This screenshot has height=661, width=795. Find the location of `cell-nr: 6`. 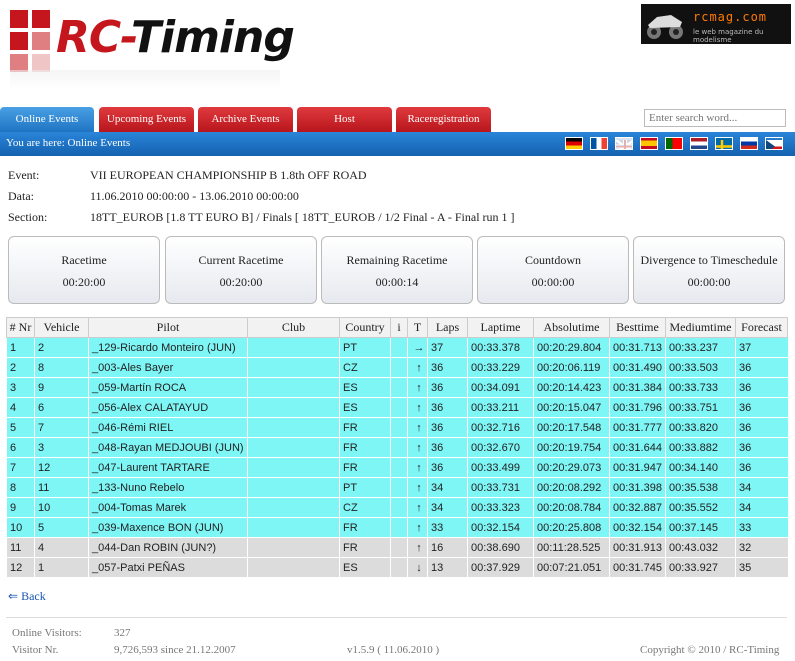

cell-nr: 6 is located at coordinates (20, 447).